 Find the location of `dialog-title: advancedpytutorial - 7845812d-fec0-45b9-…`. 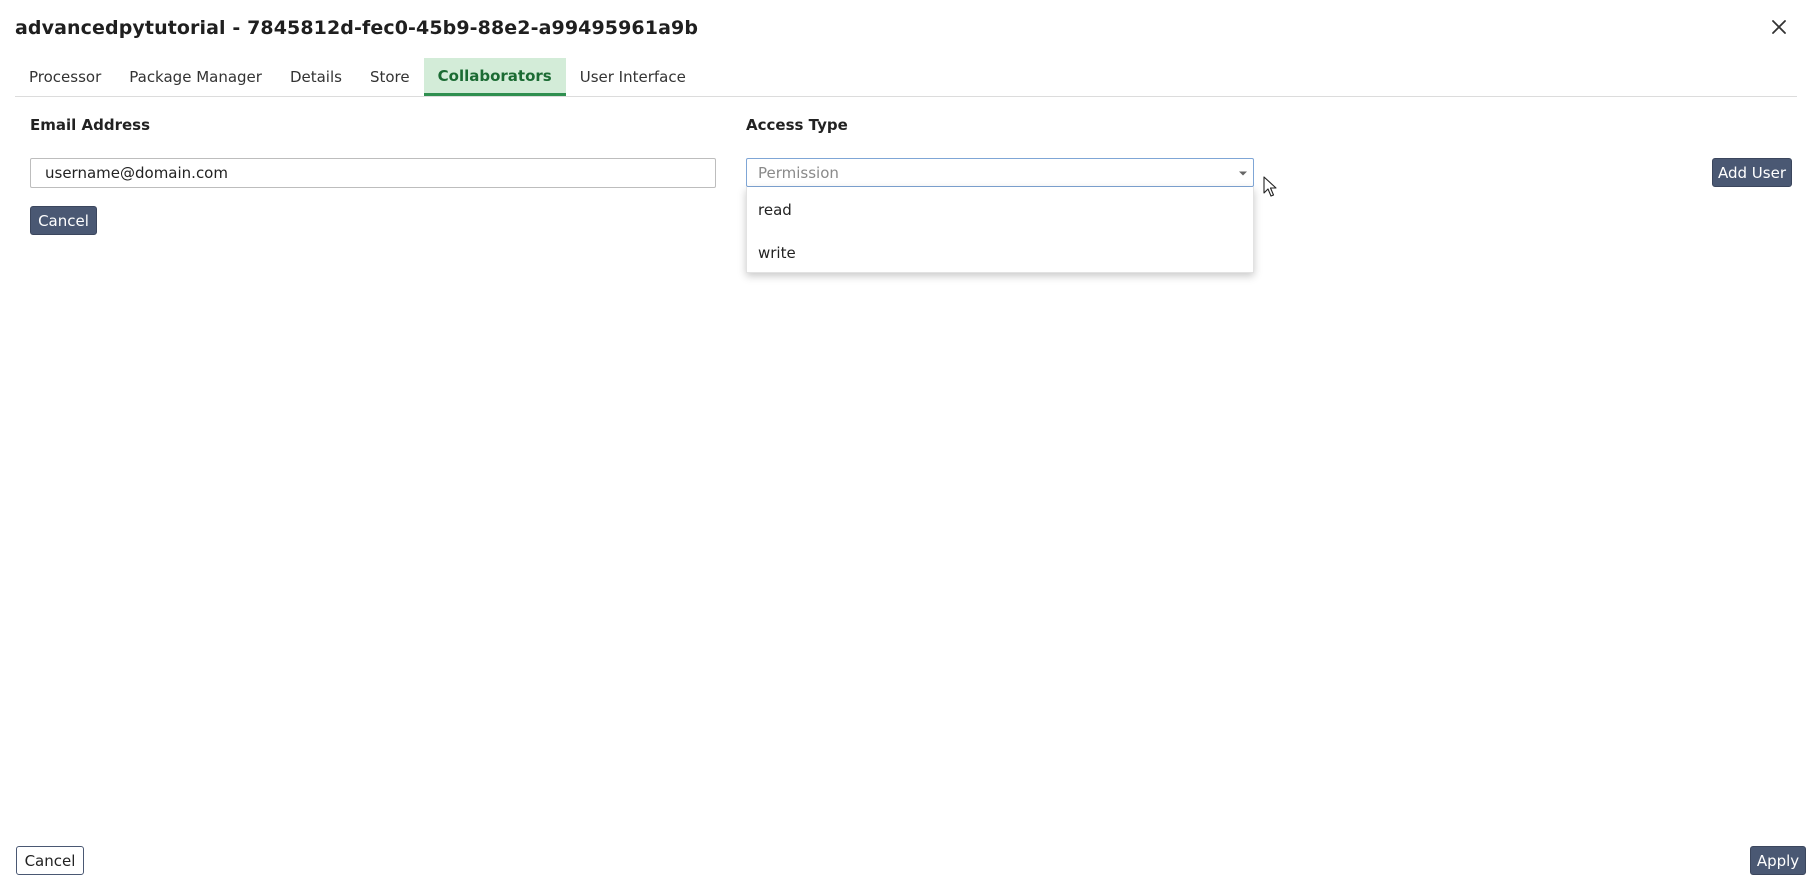

dialog-title: advancedpytutorial - 7845812d-fec0-45b9-… is located at coordinates (357, 28).